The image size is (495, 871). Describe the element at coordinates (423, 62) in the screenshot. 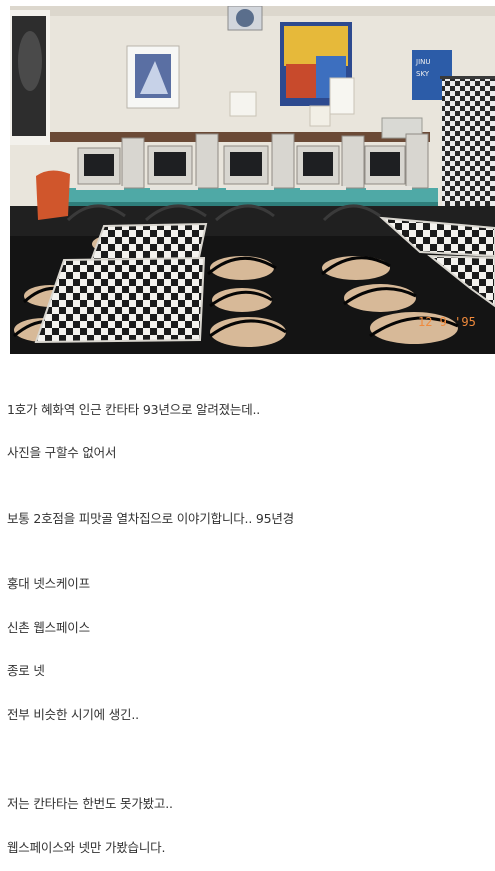

I see `poster-line-1: JINU` at that location.